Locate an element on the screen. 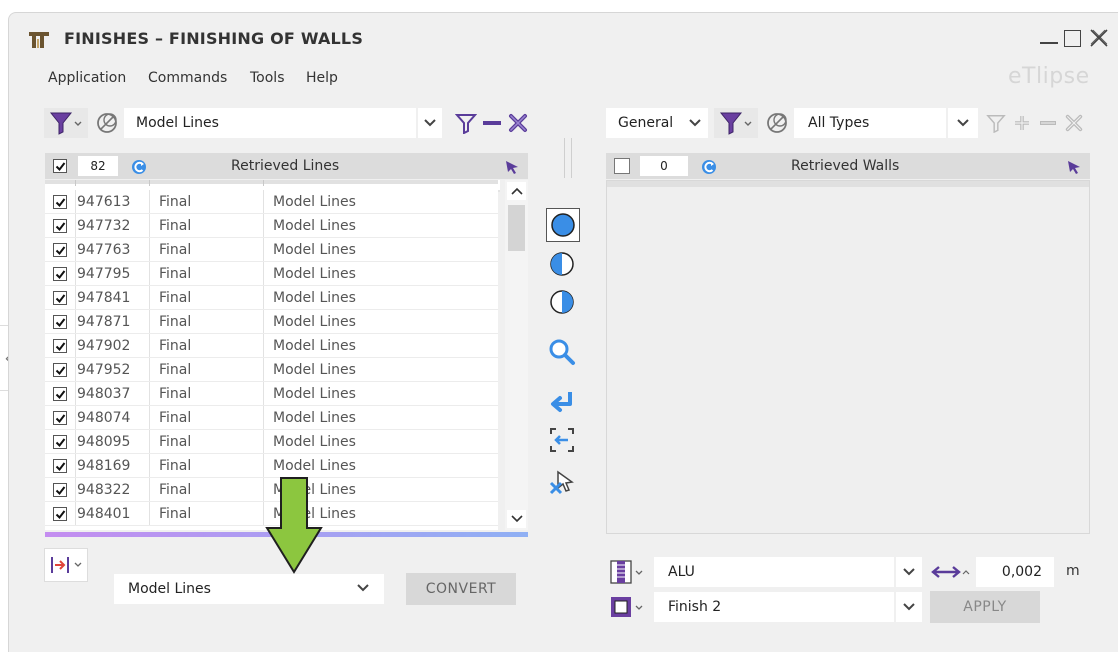 The width and height of the screenshot is (1118, 652). zoom-button is located at coordinates (562, 352).